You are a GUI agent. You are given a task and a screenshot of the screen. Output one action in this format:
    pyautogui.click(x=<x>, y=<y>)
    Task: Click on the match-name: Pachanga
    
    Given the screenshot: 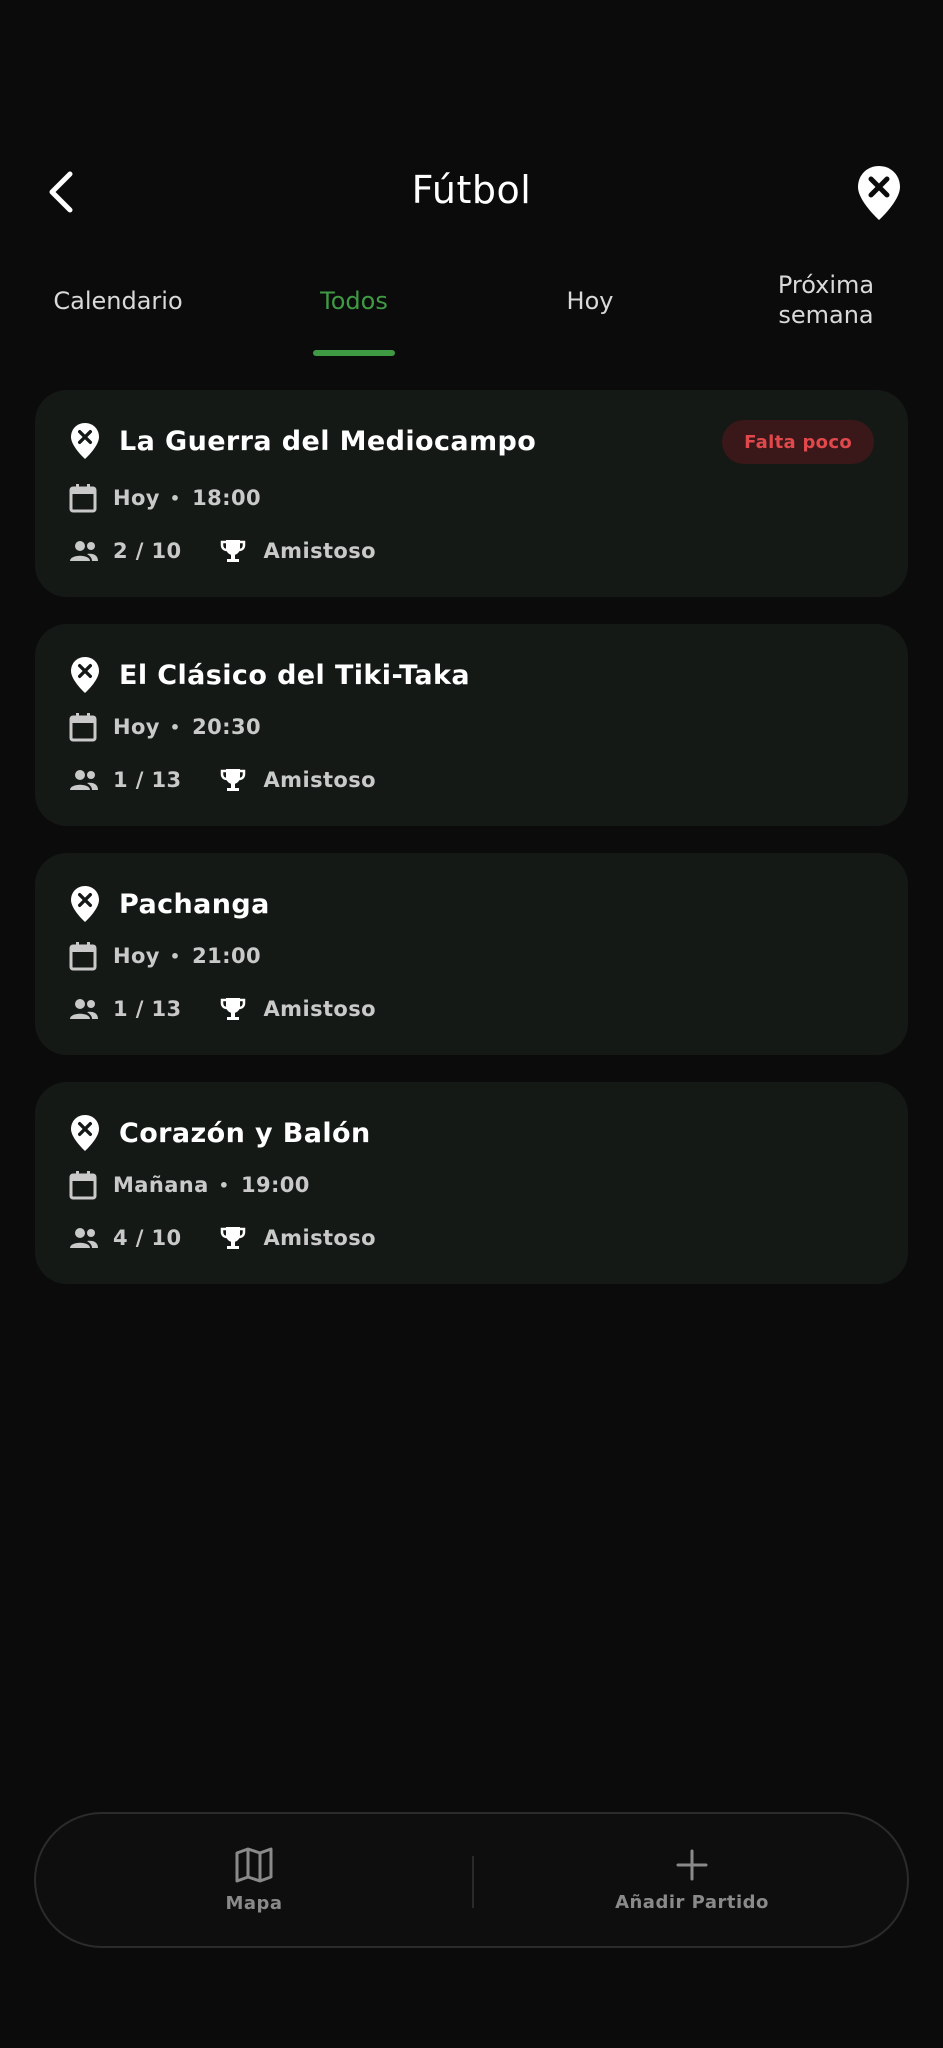 What is the action you would take?
    pyautogui.click(x=194, y=904)
    